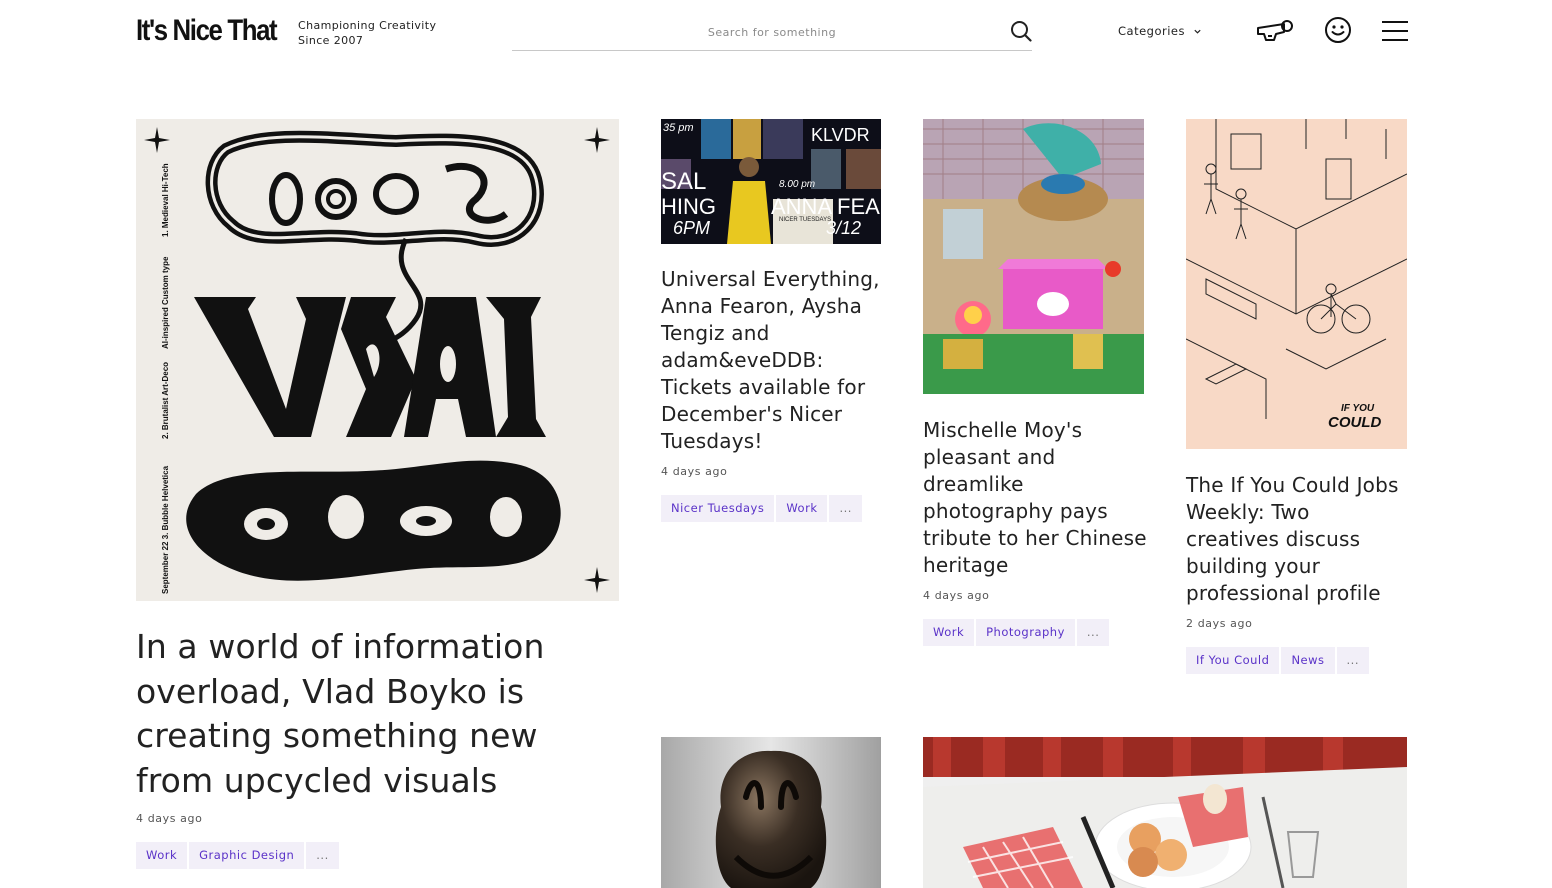  What do you see at coordinates (1197, 31) in the screenshot?
I see `chevron-down-icon` at bounding box center [1197, 31].